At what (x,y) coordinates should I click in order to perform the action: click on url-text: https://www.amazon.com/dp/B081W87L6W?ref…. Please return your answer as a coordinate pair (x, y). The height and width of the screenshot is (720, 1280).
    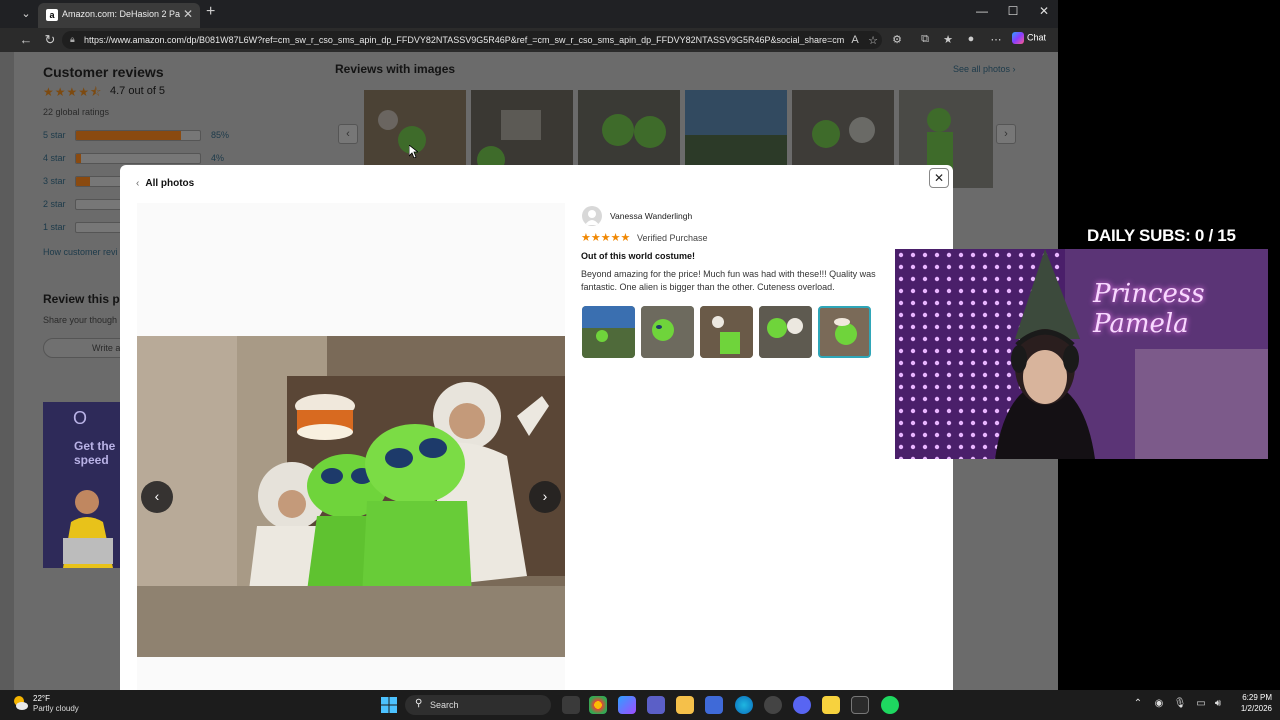
    Looking at the image, I should click on (464, 40).